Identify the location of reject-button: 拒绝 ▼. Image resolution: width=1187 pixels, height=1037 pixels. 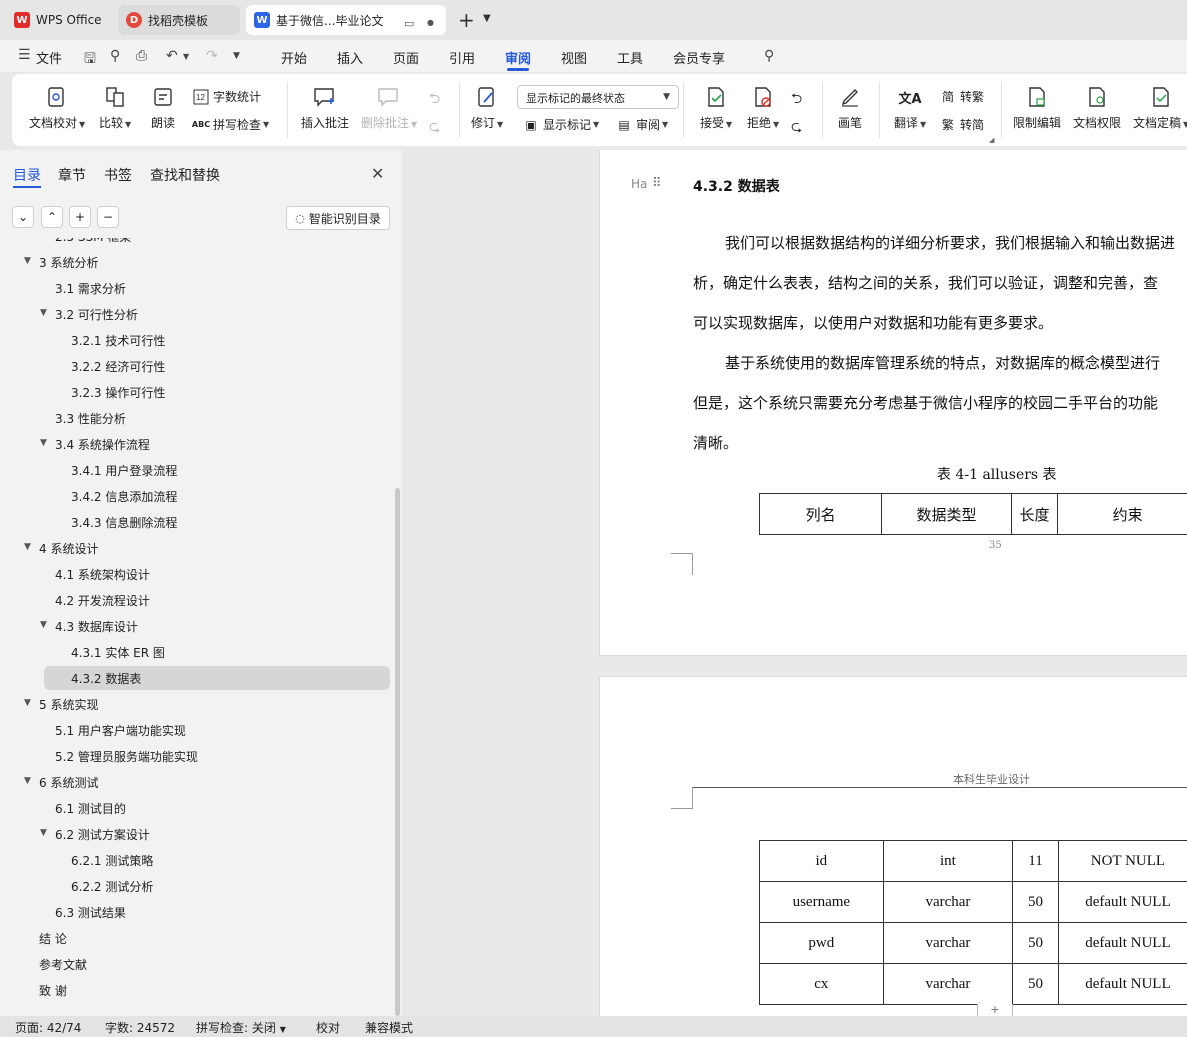
(763, 108).